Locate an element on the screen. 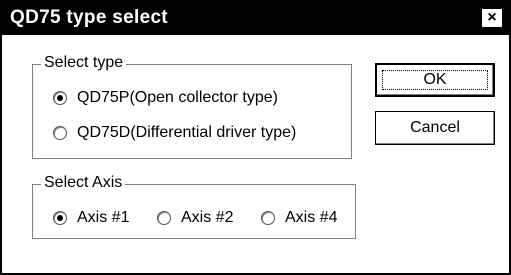  dialog-title: QD75 type select is located at coordinates (89, 17).